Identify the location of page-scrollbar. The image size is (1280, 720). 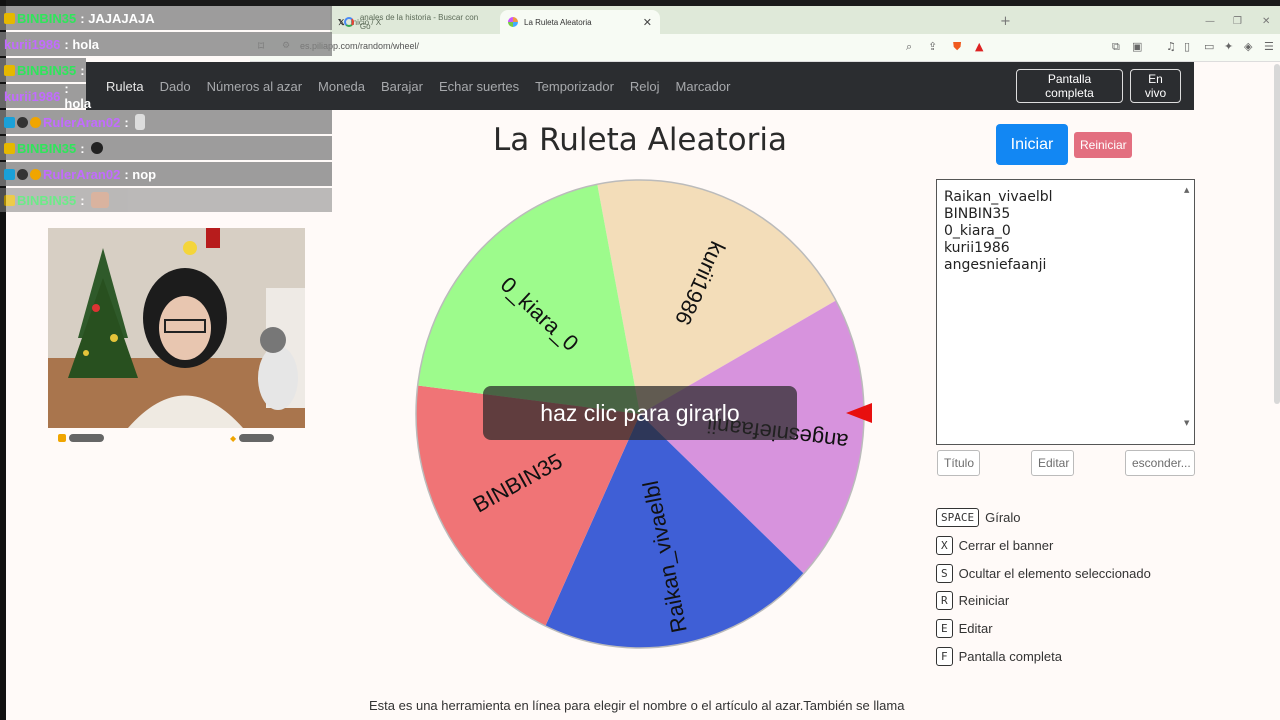
(1277, 234).